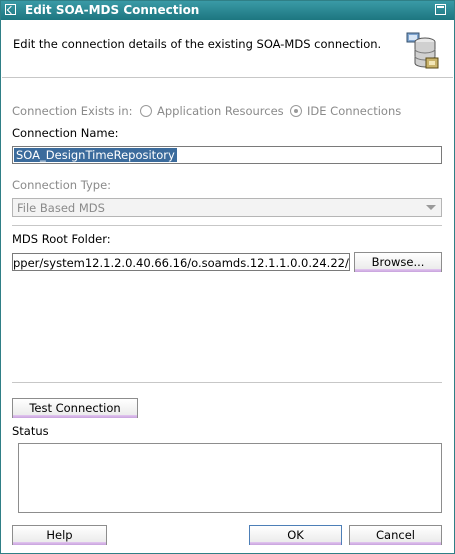  What do you see at coordinates (65, 133) in the screenshot?
I see `connection-name-label: Connection Name:` at bounding box center [65, 133].